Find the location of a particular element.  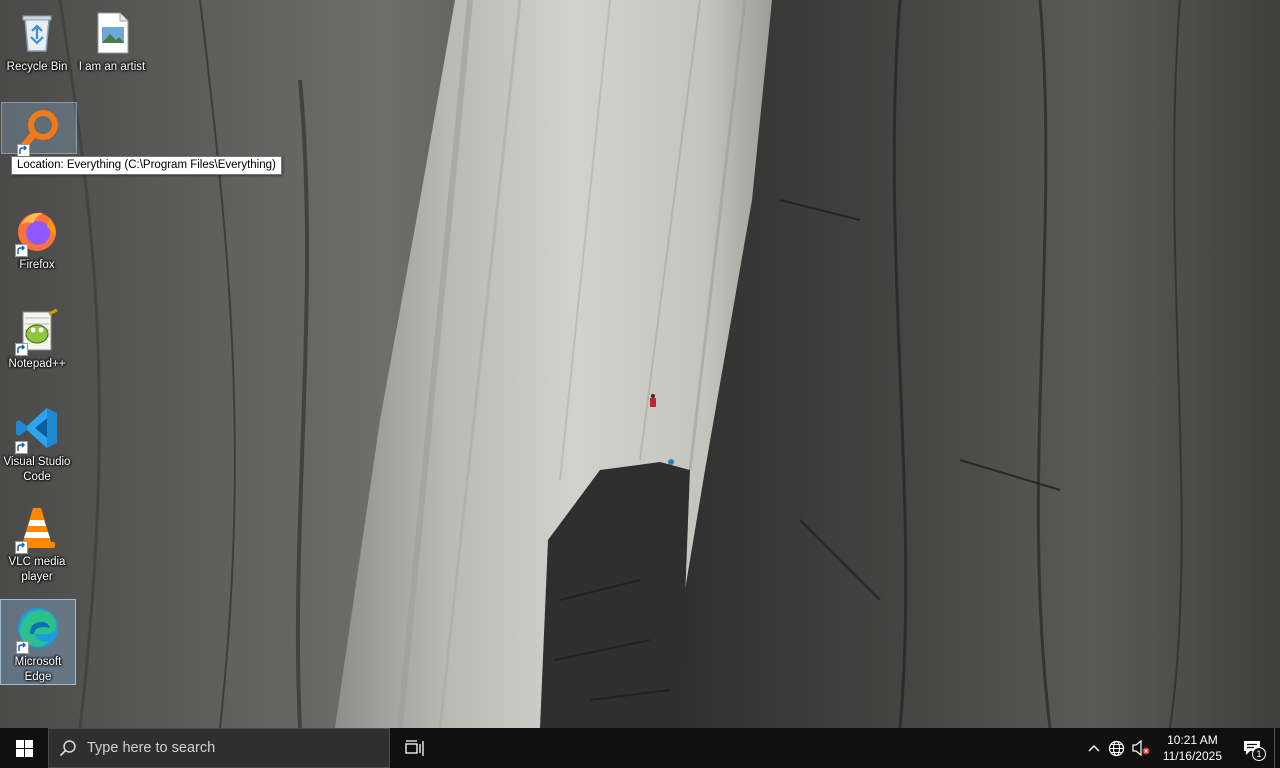

desktop-icon-notepad-plus-plus: Notepad++ is located at coordinates (37, 337).